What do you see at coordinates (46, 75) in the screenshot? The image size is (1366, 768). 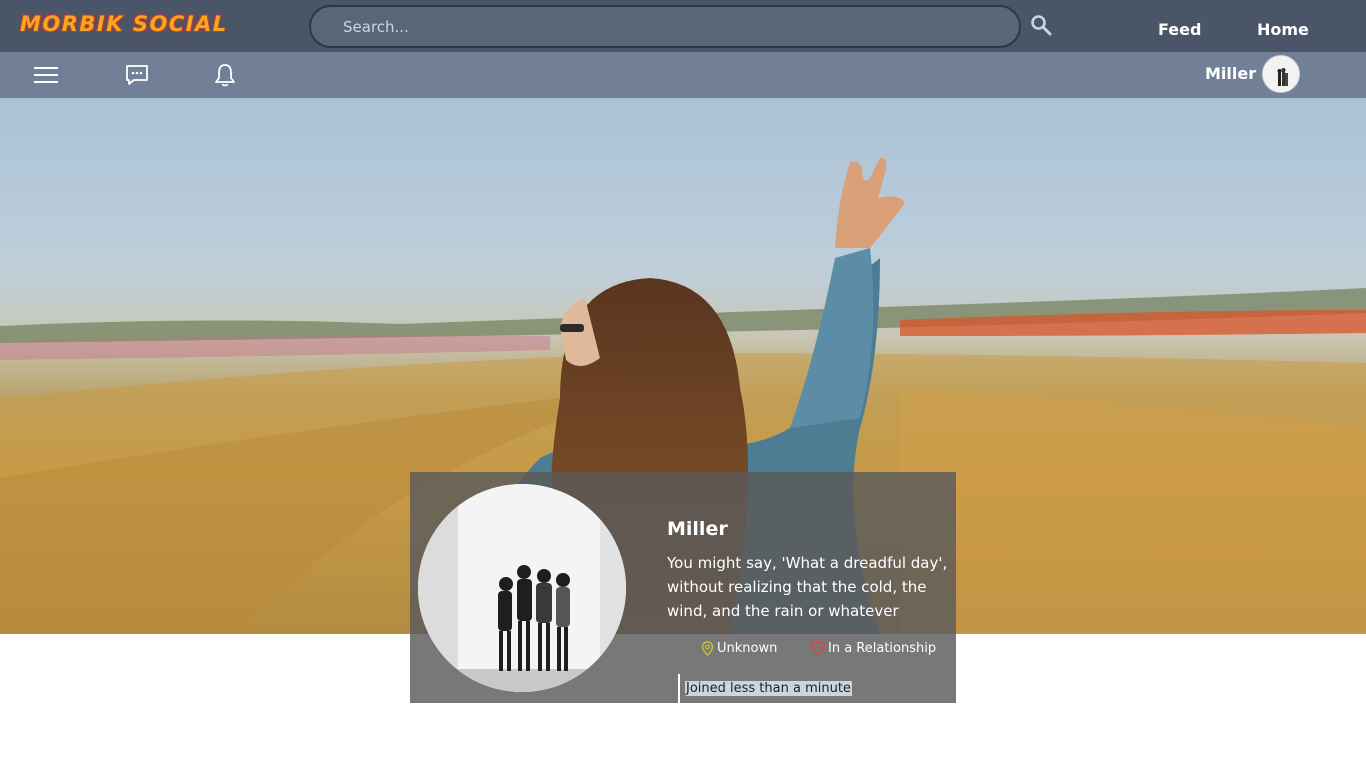 I see `menu-icon` at bounding box center [46, 75].